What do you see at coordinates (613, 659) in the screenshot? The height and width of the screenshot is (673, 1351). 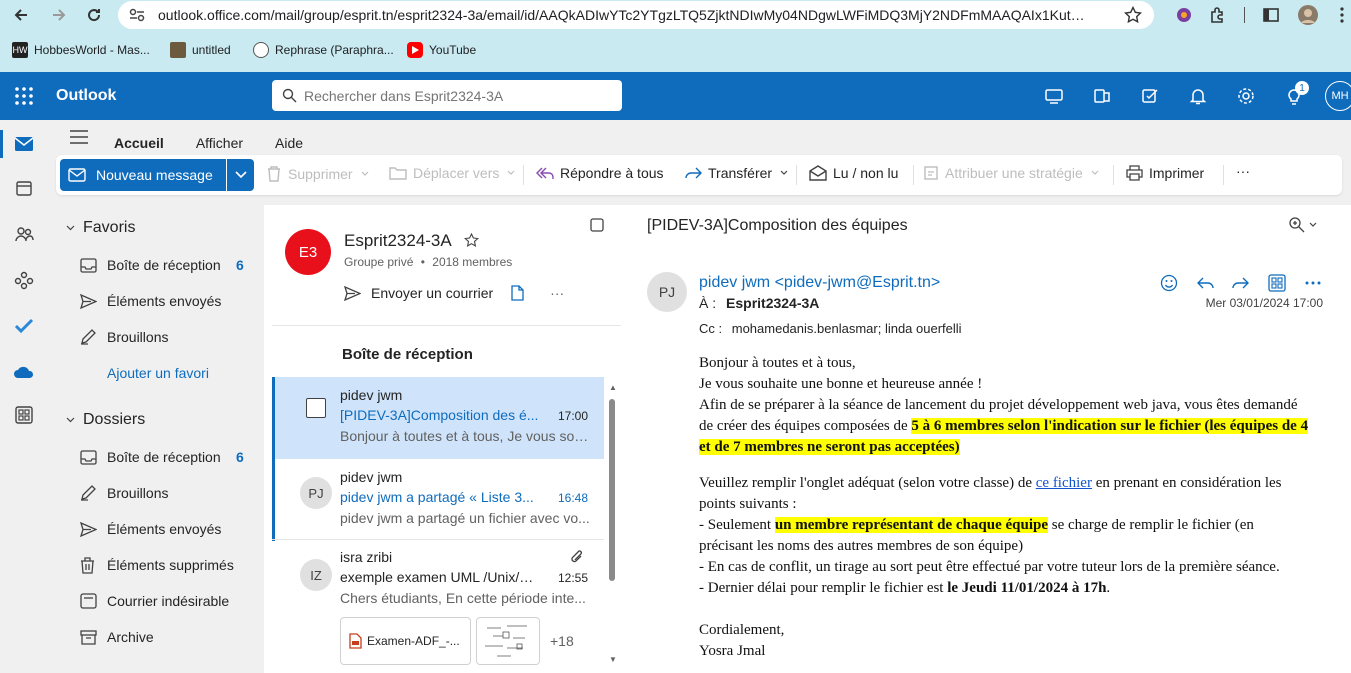 I see `scroll-down-icon: ▼` at bounding box center [613, 659].